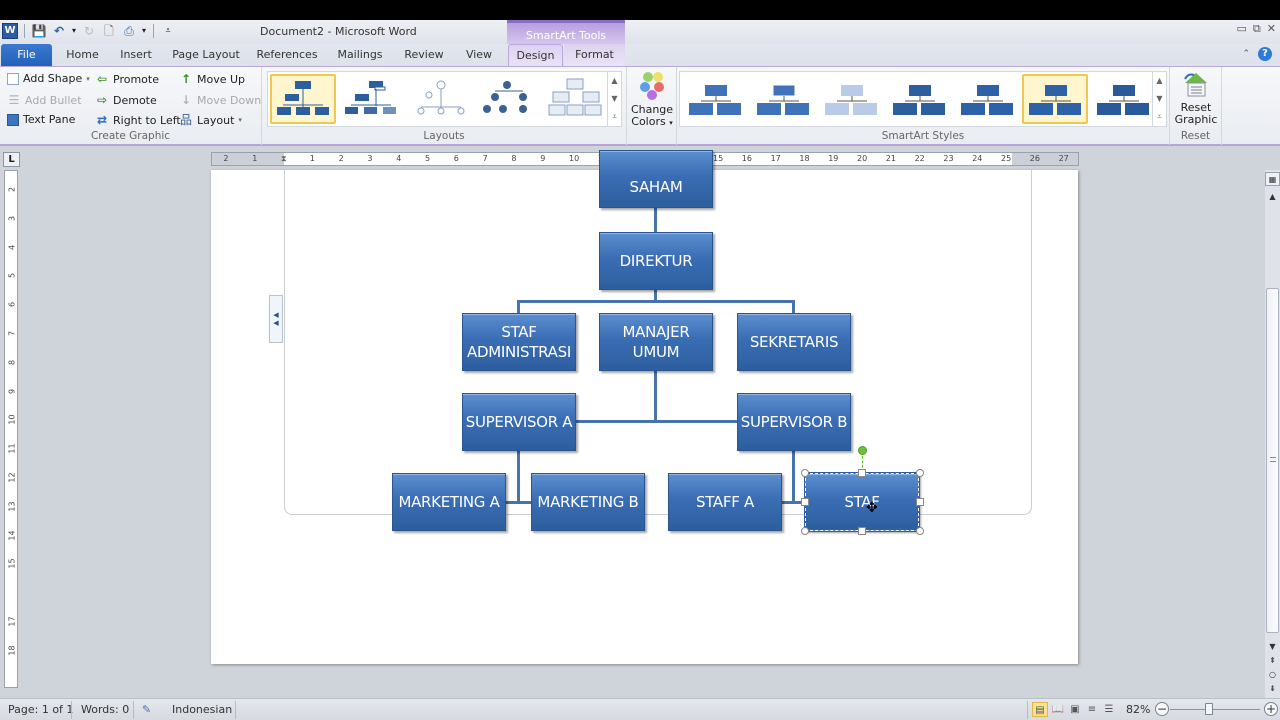  What do you see at coordinates (109, 31) in the screenshot?
I see `new-document-icon: 🗋` at bounding box center [109, 31].